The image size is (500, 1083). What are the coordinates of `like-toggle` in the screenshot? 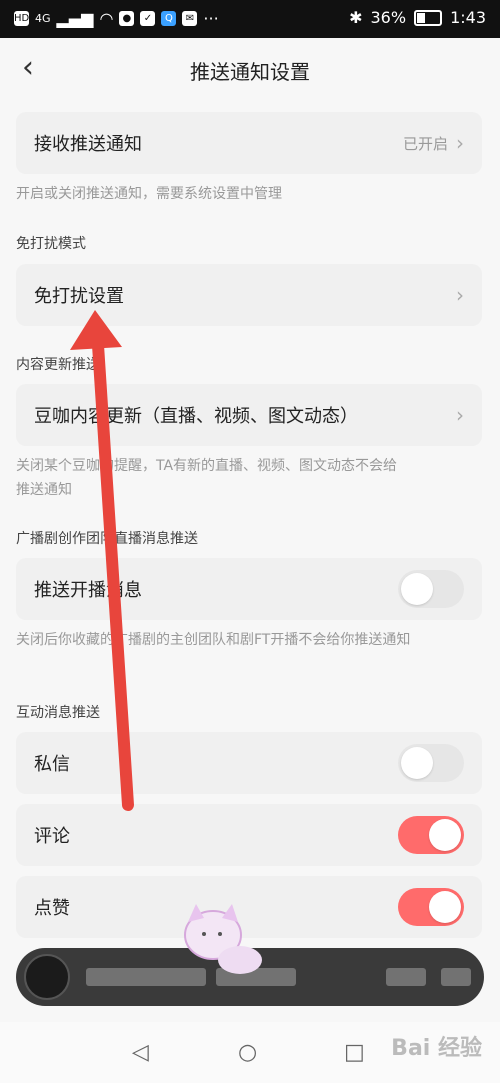 It's located at (431, 907).